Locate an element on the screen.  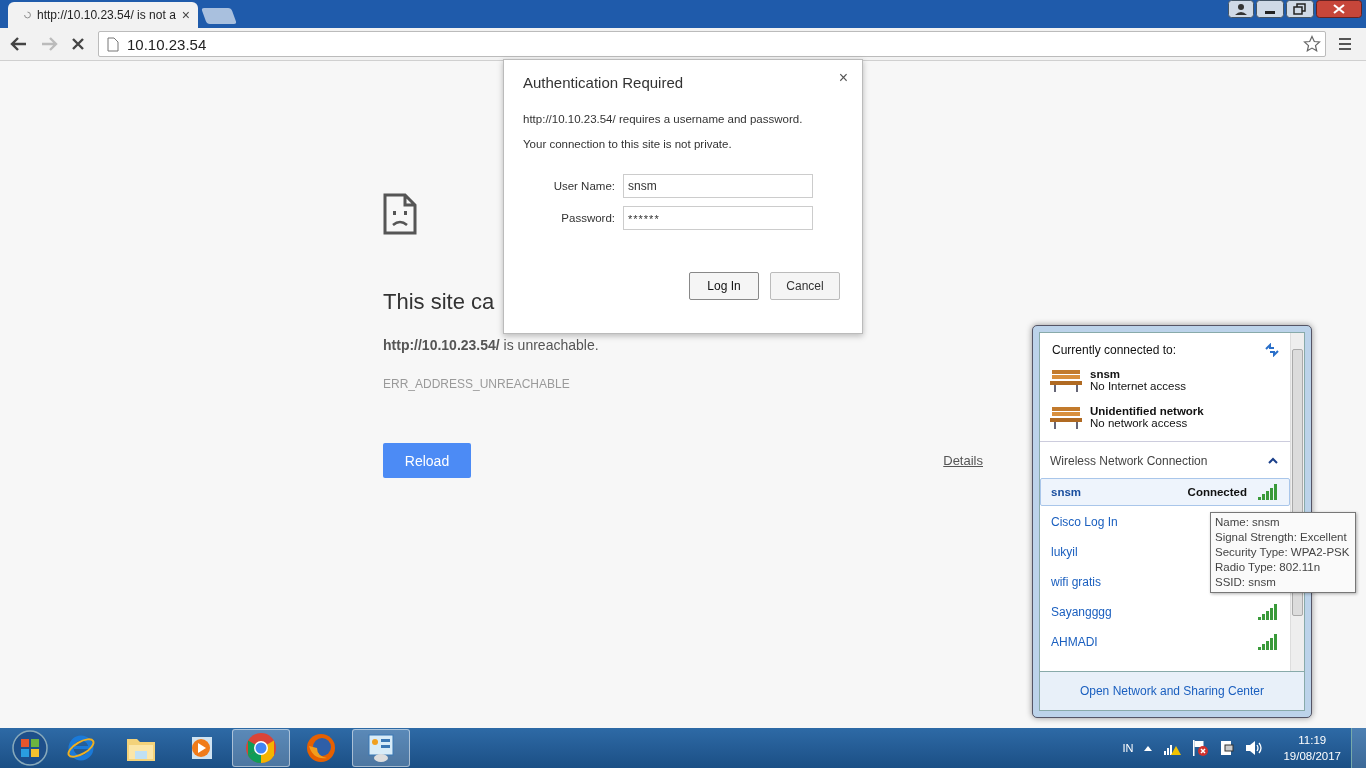
dialog-button: Cancel is located at coordinates (805, 286).